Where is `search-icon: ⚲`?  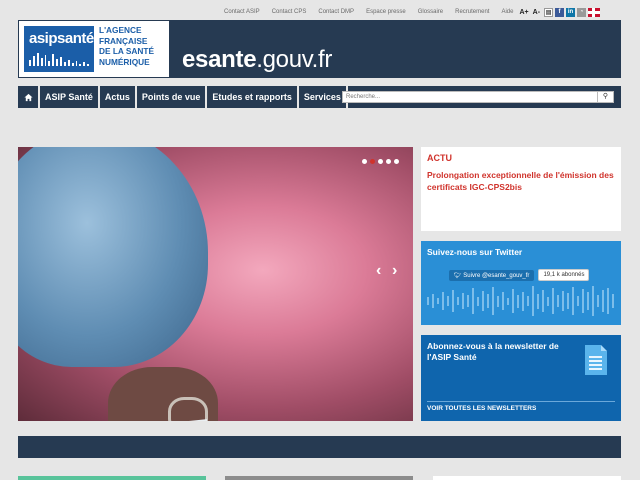 search-icon: ⚲ is located at coordinates (605, 96).